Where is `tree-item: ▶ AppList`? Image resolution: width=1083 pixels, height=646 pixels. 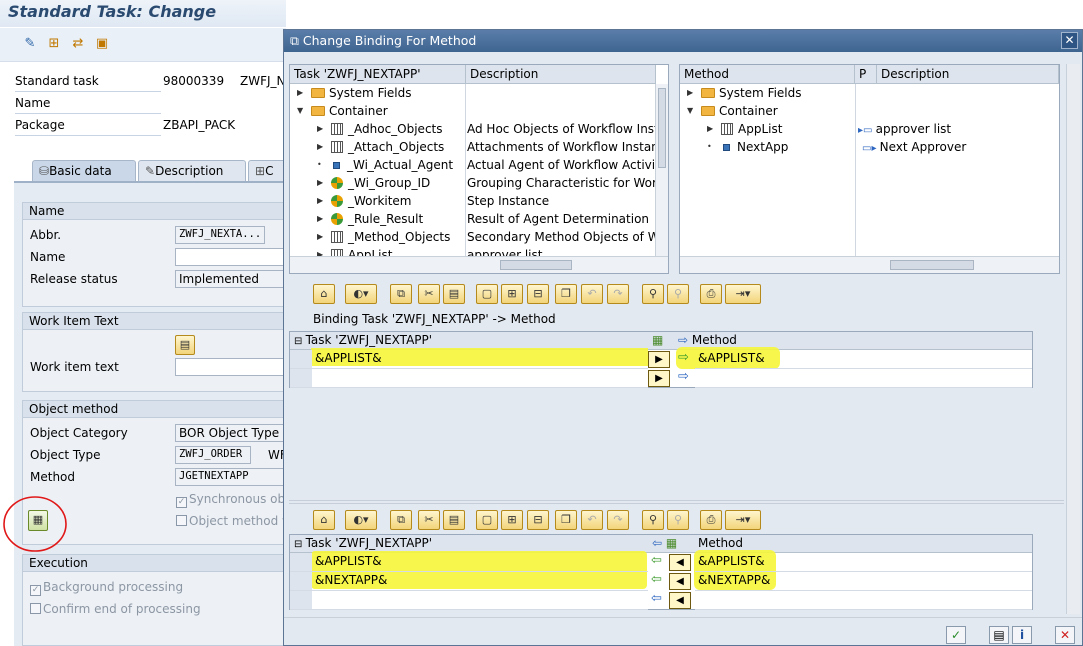 tree-item: ▶ AppList is located at coordinates (354, 251).